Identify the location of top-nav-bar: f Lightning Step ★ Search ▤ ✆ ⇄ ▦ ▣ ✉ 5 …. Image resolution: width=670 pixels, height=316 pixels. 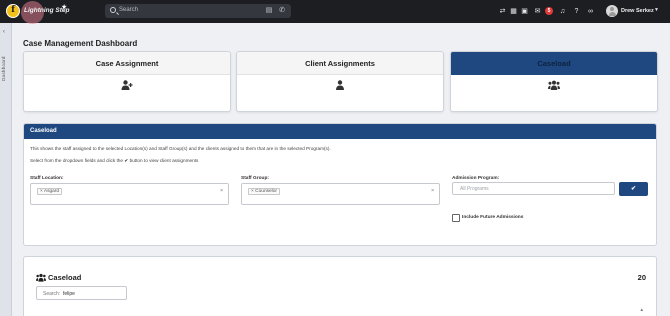
(335, 12).